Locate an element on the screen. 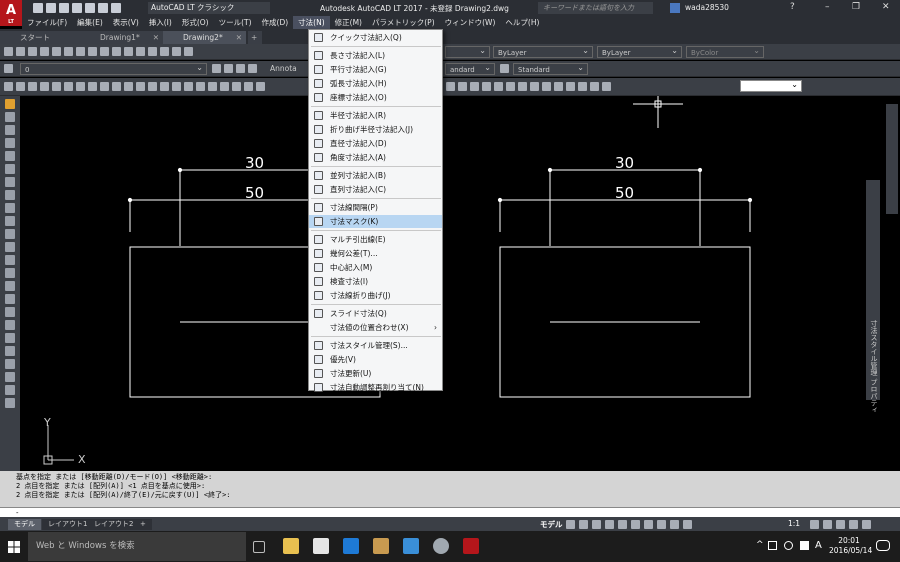 The height and width of the screenshot is (562, 900). menu-override: 優先(V) is located at coordinates (375, 359).